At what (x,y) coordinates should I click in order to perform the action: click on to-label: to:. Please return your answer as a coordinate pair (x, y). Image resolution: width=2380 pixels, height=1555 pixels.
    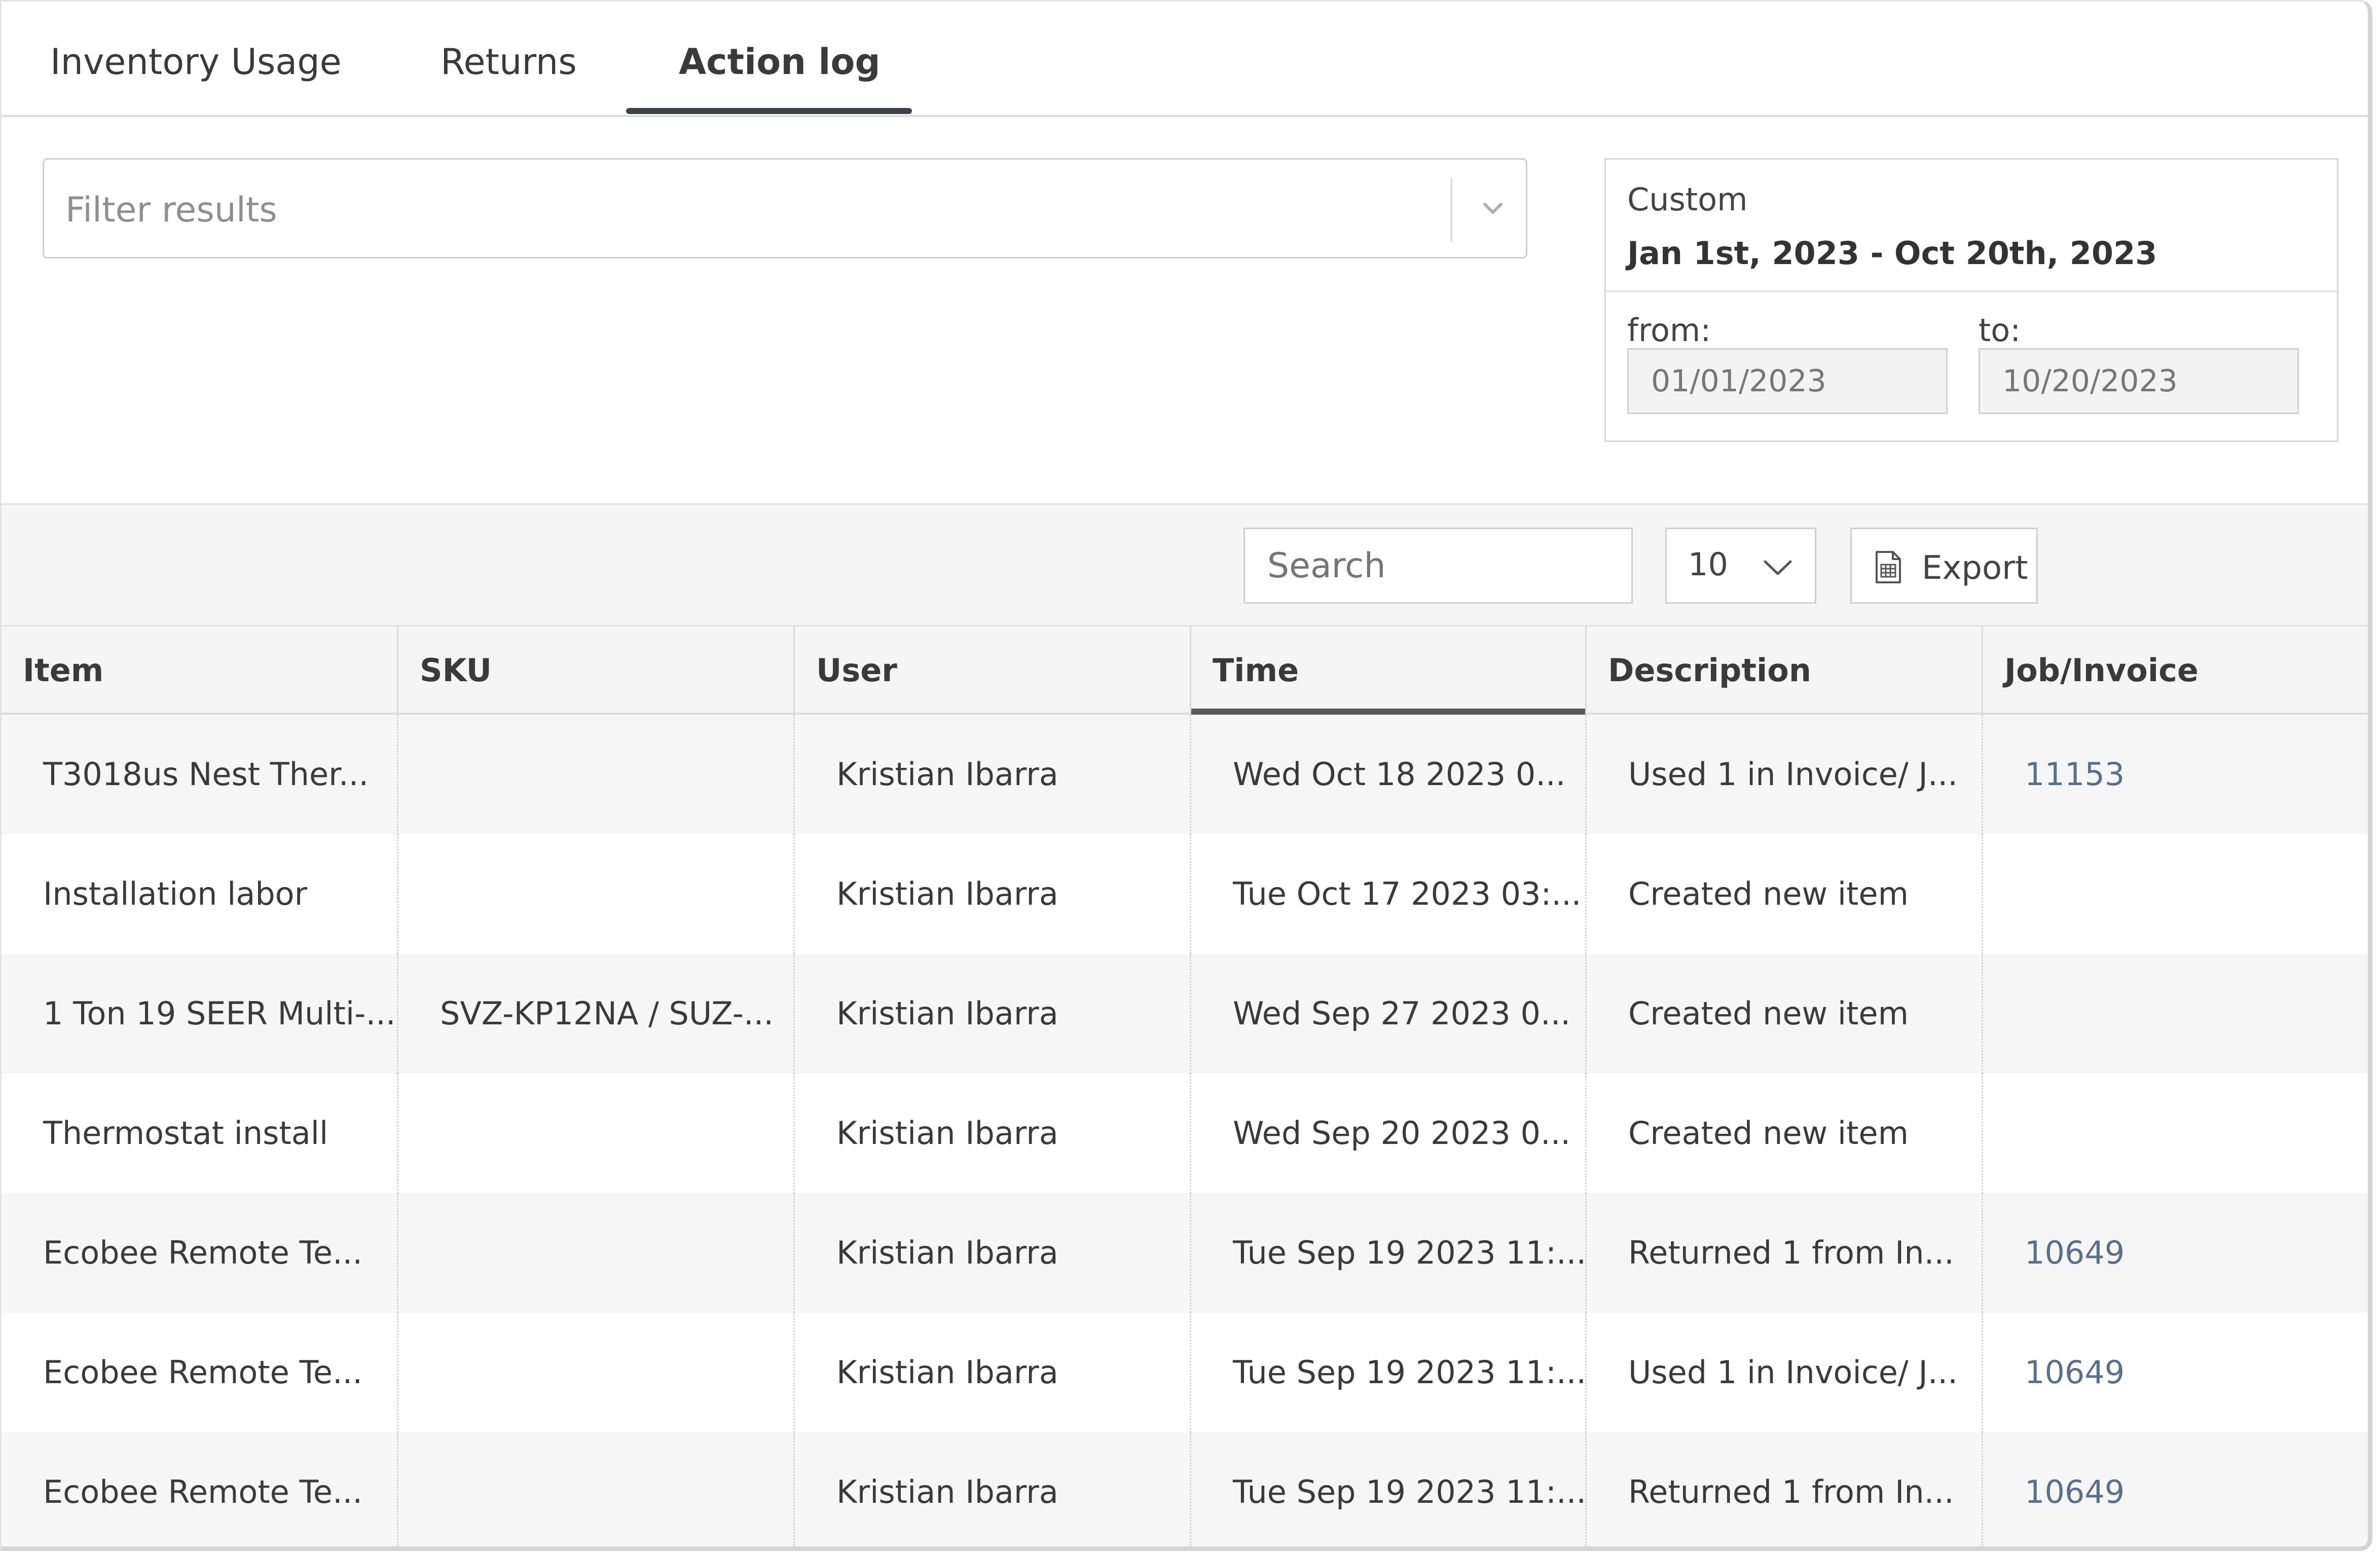
    Looking at the image, I should click on (2000, 331).